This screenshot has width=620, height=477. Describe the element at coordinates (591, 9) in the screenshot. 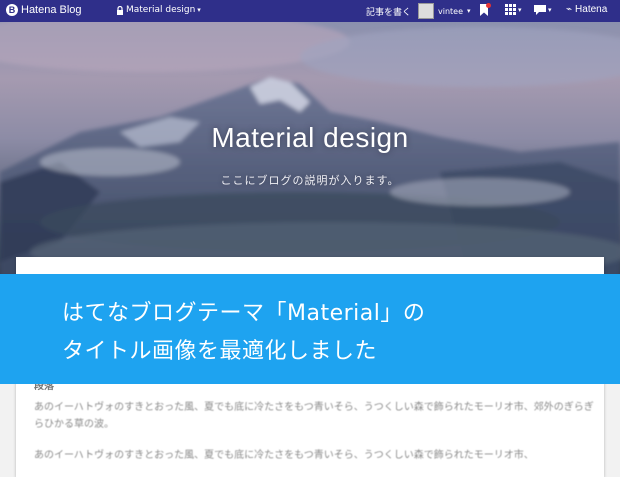

I see `brand-text: Hatena` at that location.